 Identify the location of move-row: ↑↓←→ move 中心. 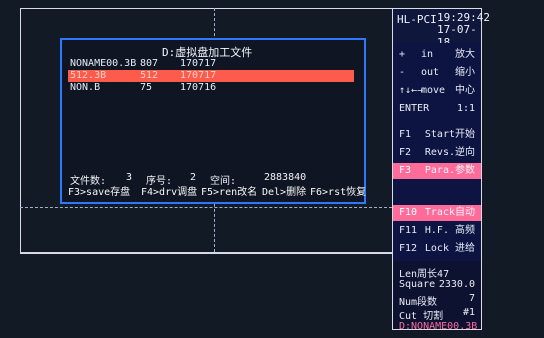
(437, 91).